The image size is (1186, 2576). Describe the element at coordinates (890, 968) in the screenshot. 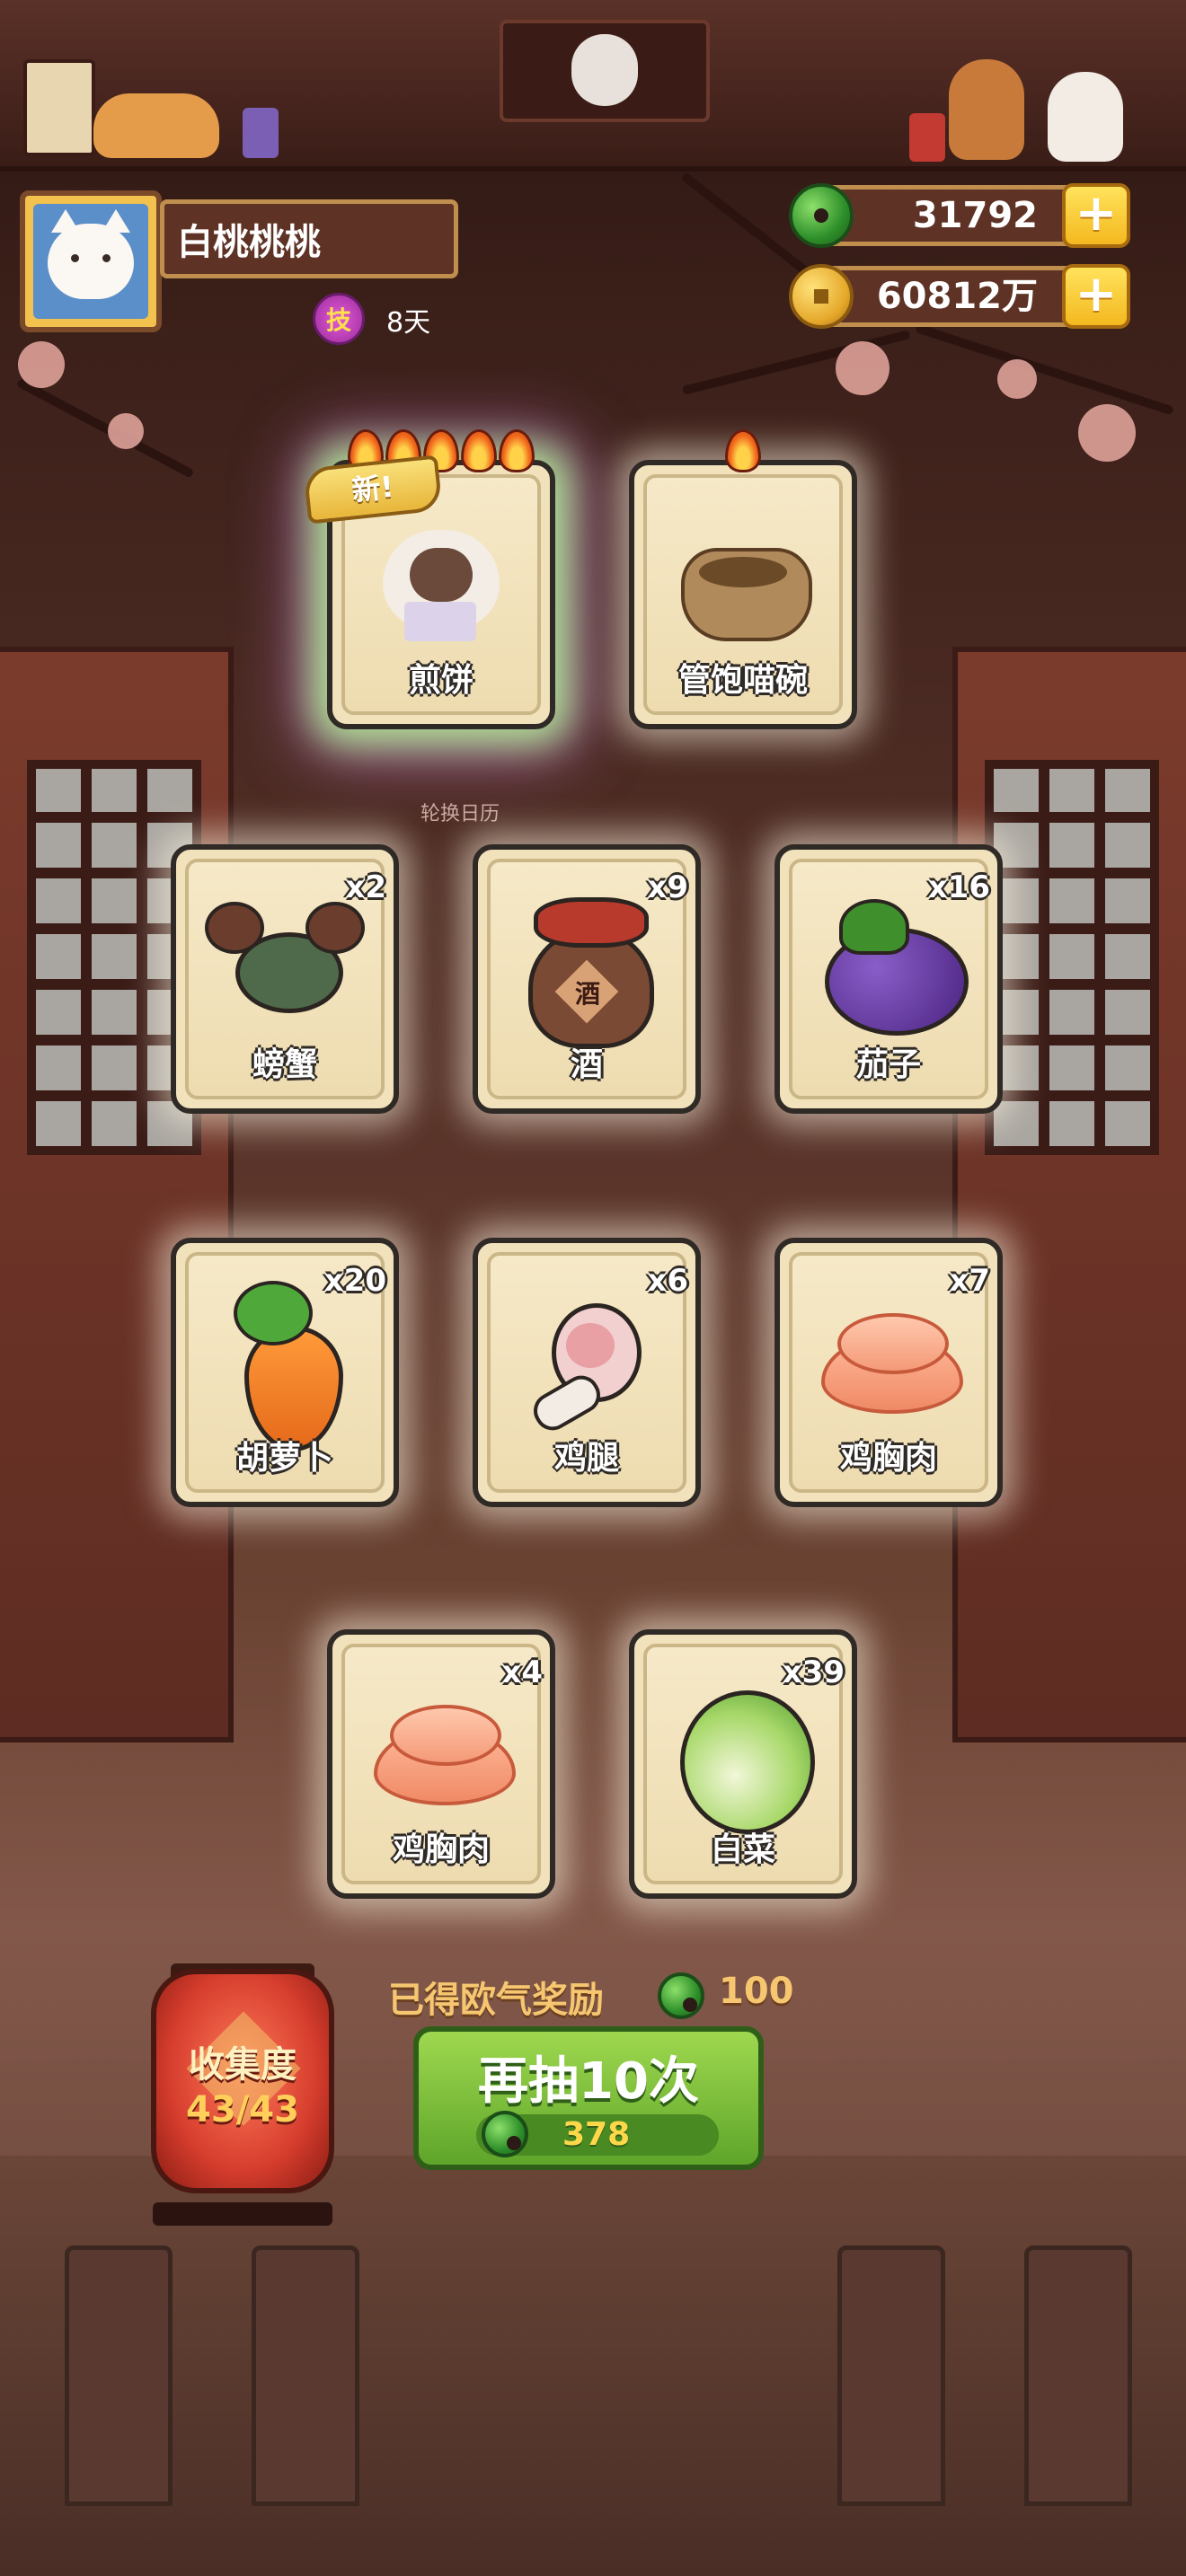

I see `eggplant-icon` at that location.